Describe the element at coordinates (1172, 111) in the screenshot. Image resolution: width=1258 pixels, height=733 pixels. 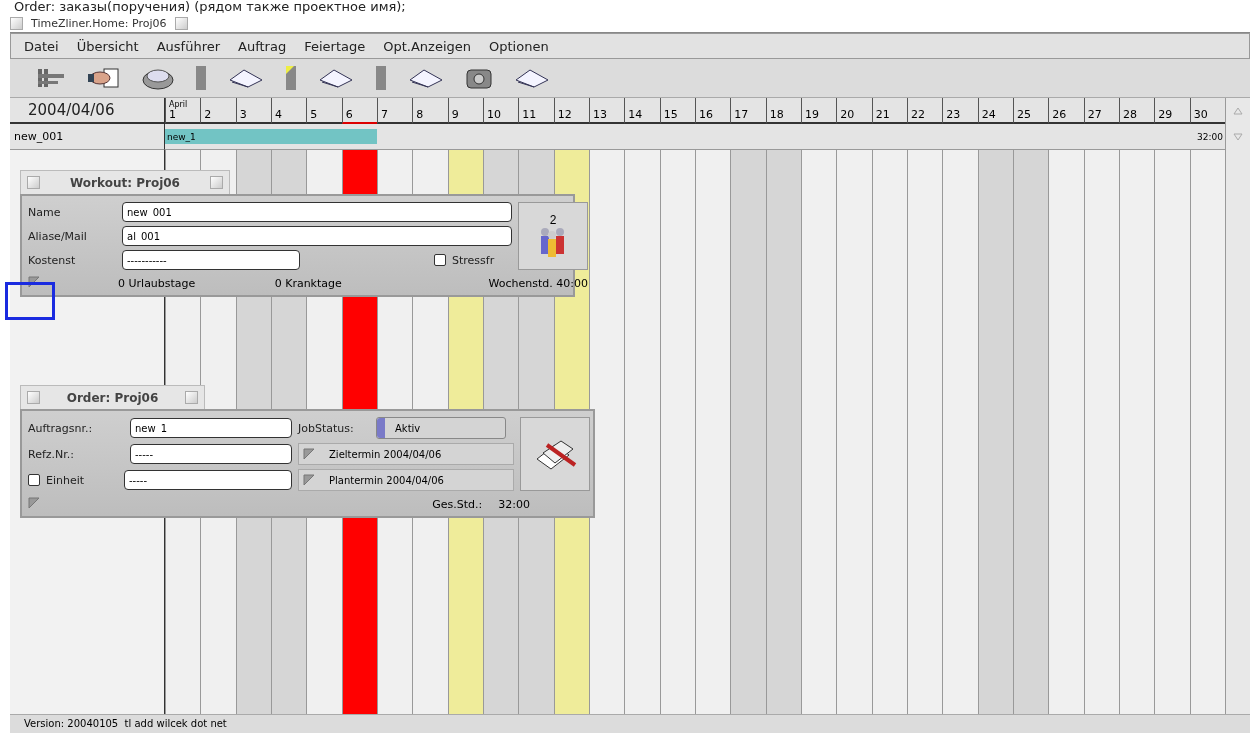
I see `day-header: 29` at that location.